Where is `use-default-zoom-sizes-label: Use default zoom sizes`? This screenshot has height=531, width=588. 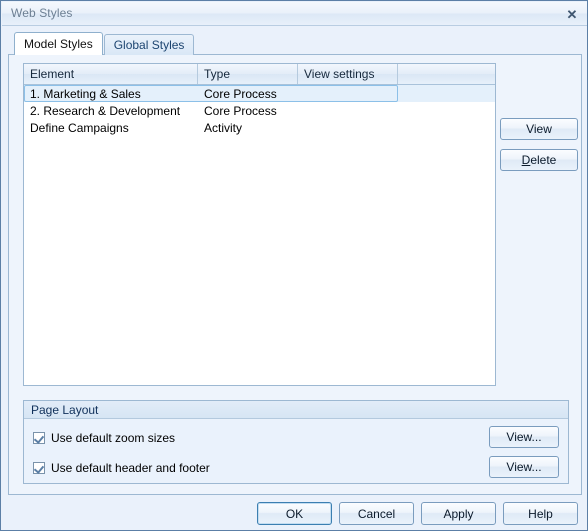
use-default-zoom-sizes-label: Use default zoom sizes is located at coordinates (113, 438).